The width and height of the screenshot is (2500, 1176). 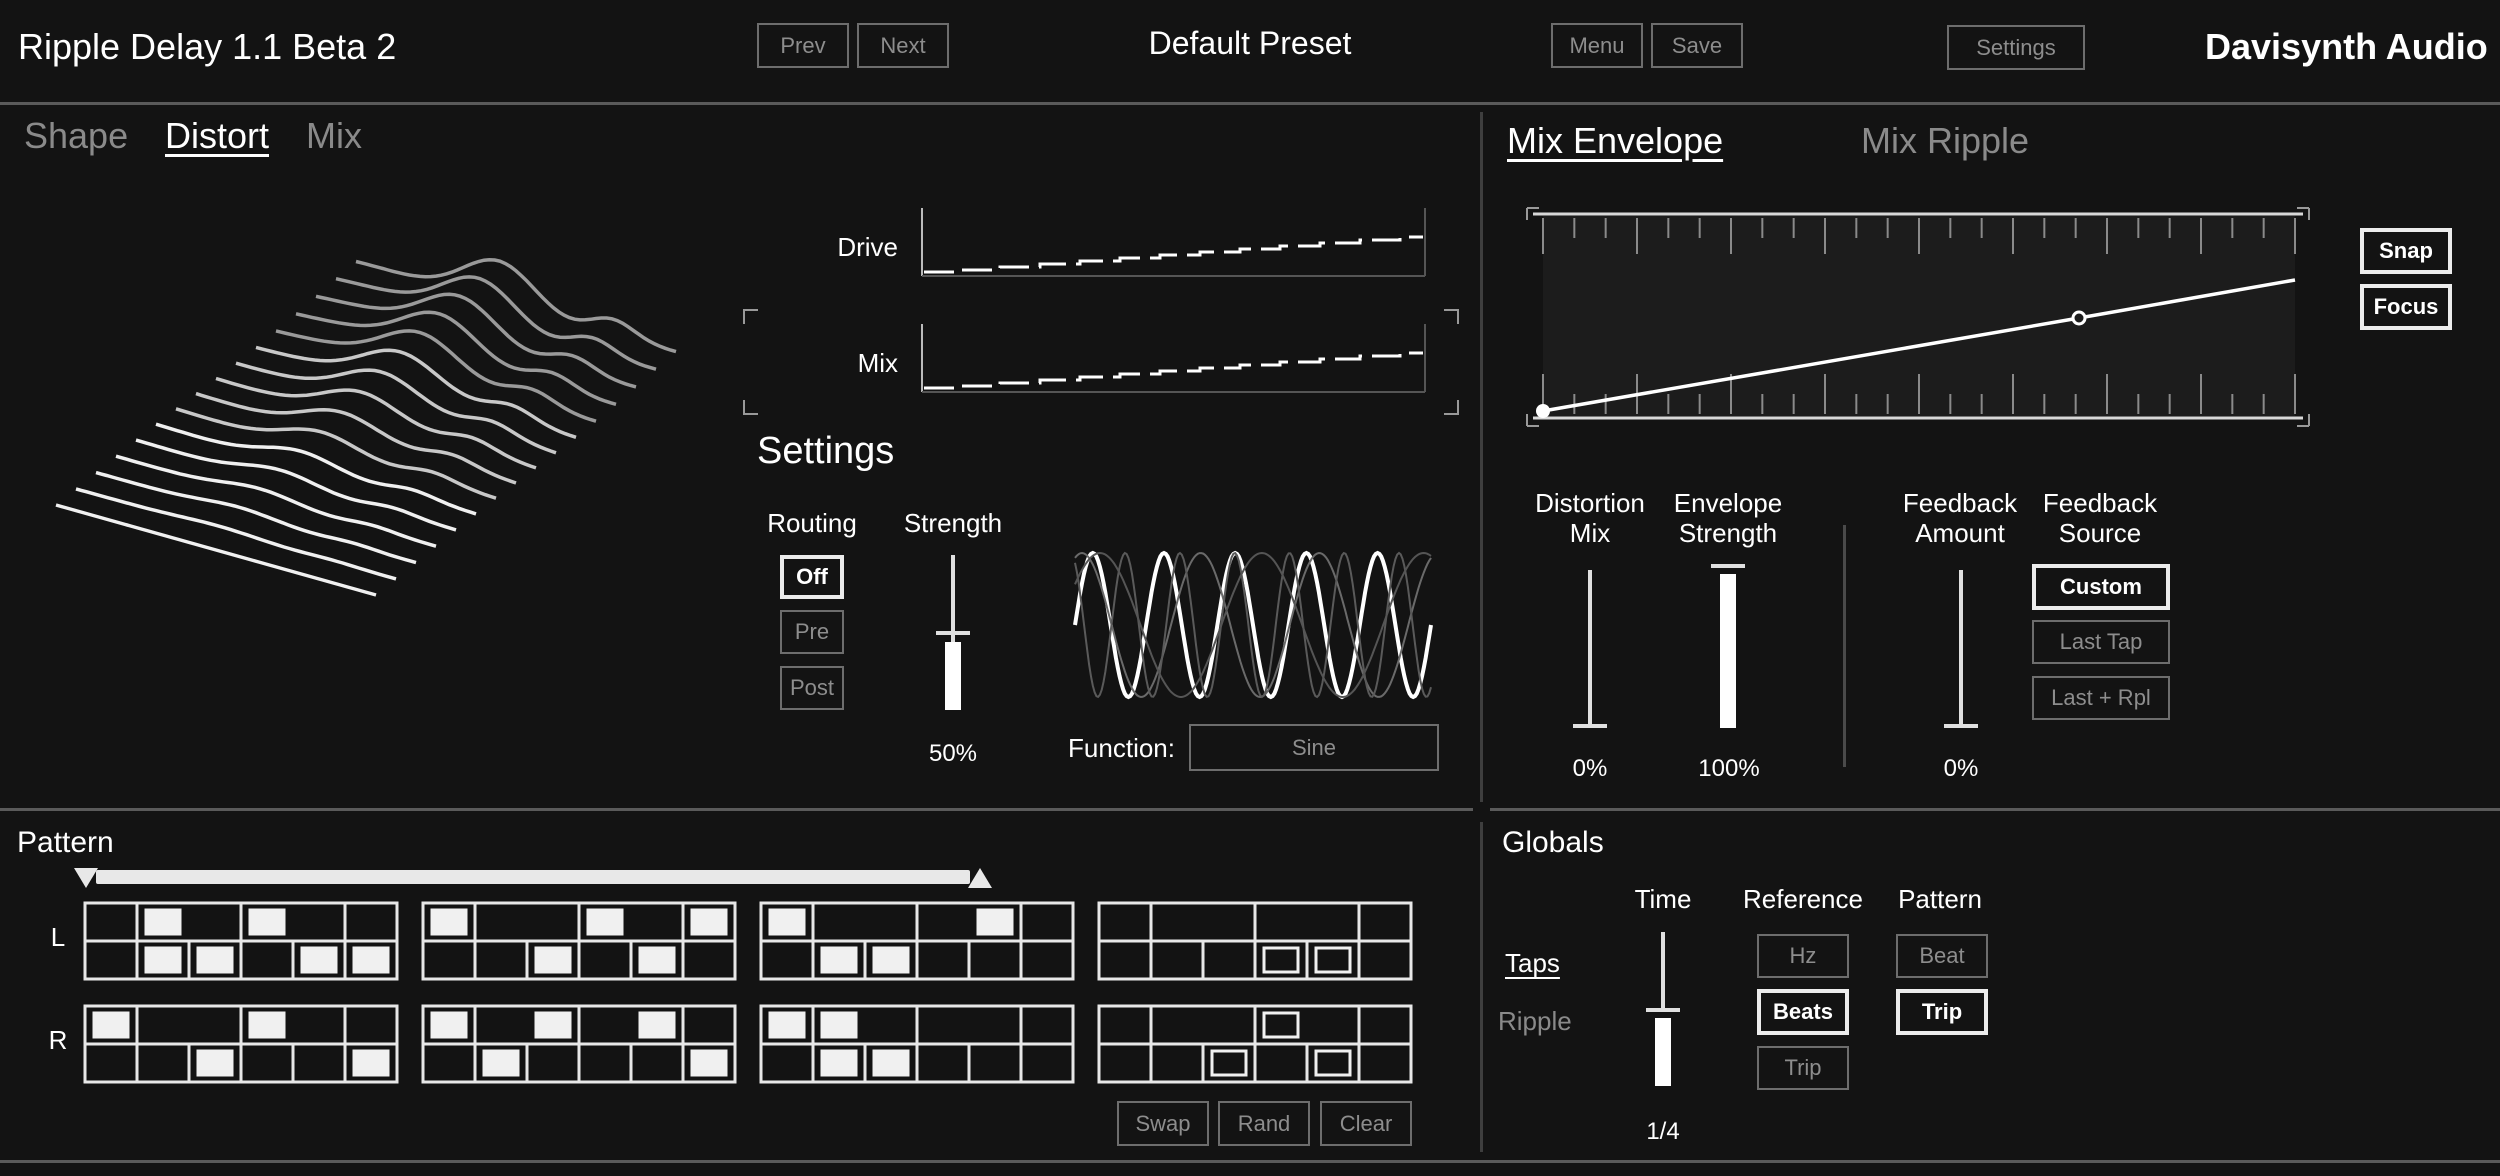 I want to click on reference-beats-button: Beats, so click(x=1803, y=1012).